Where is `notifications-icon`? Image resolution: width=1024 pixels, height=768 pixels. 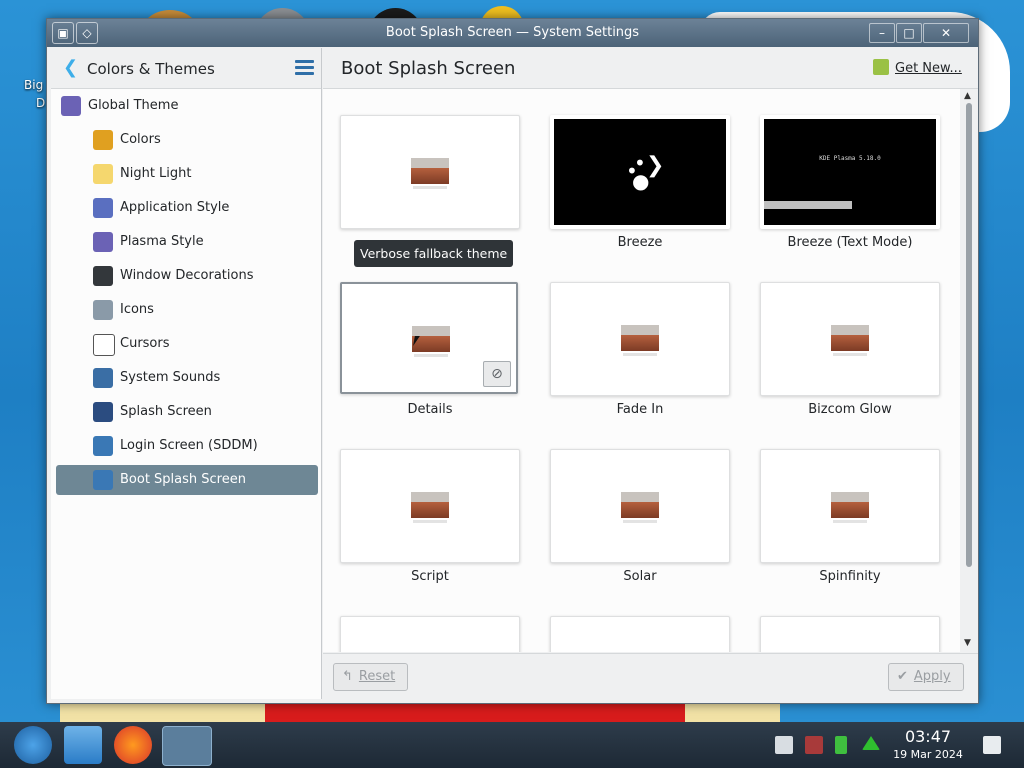 notifications-icon is located at coordinates (992, 745).